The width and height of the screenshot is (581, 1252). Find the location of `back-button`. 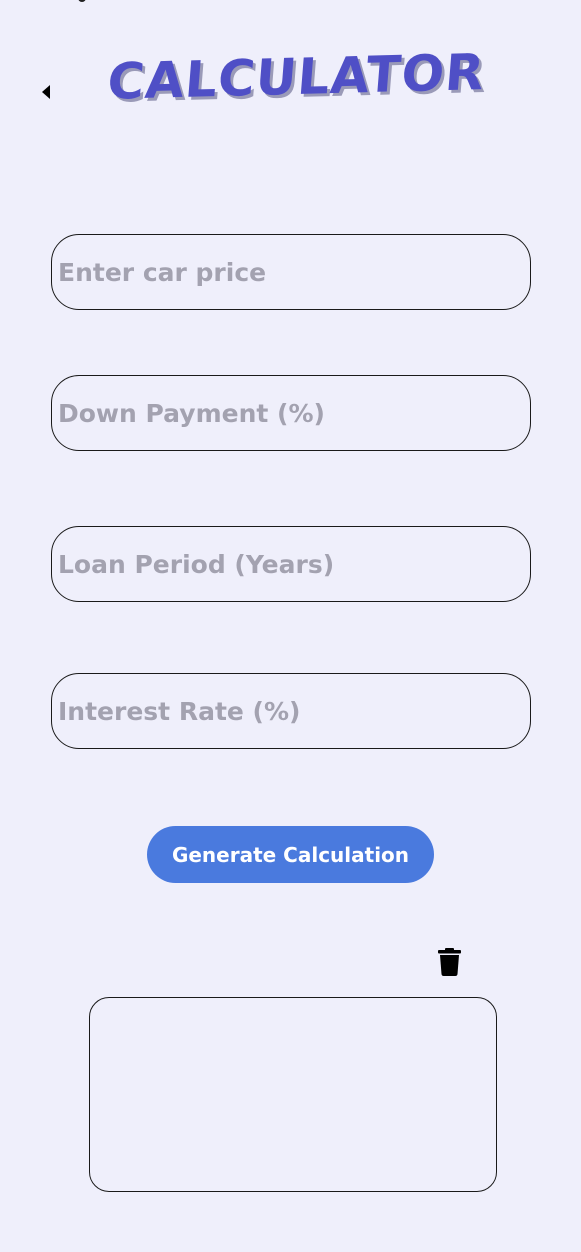

back-button is located at coordinates (46, 92).